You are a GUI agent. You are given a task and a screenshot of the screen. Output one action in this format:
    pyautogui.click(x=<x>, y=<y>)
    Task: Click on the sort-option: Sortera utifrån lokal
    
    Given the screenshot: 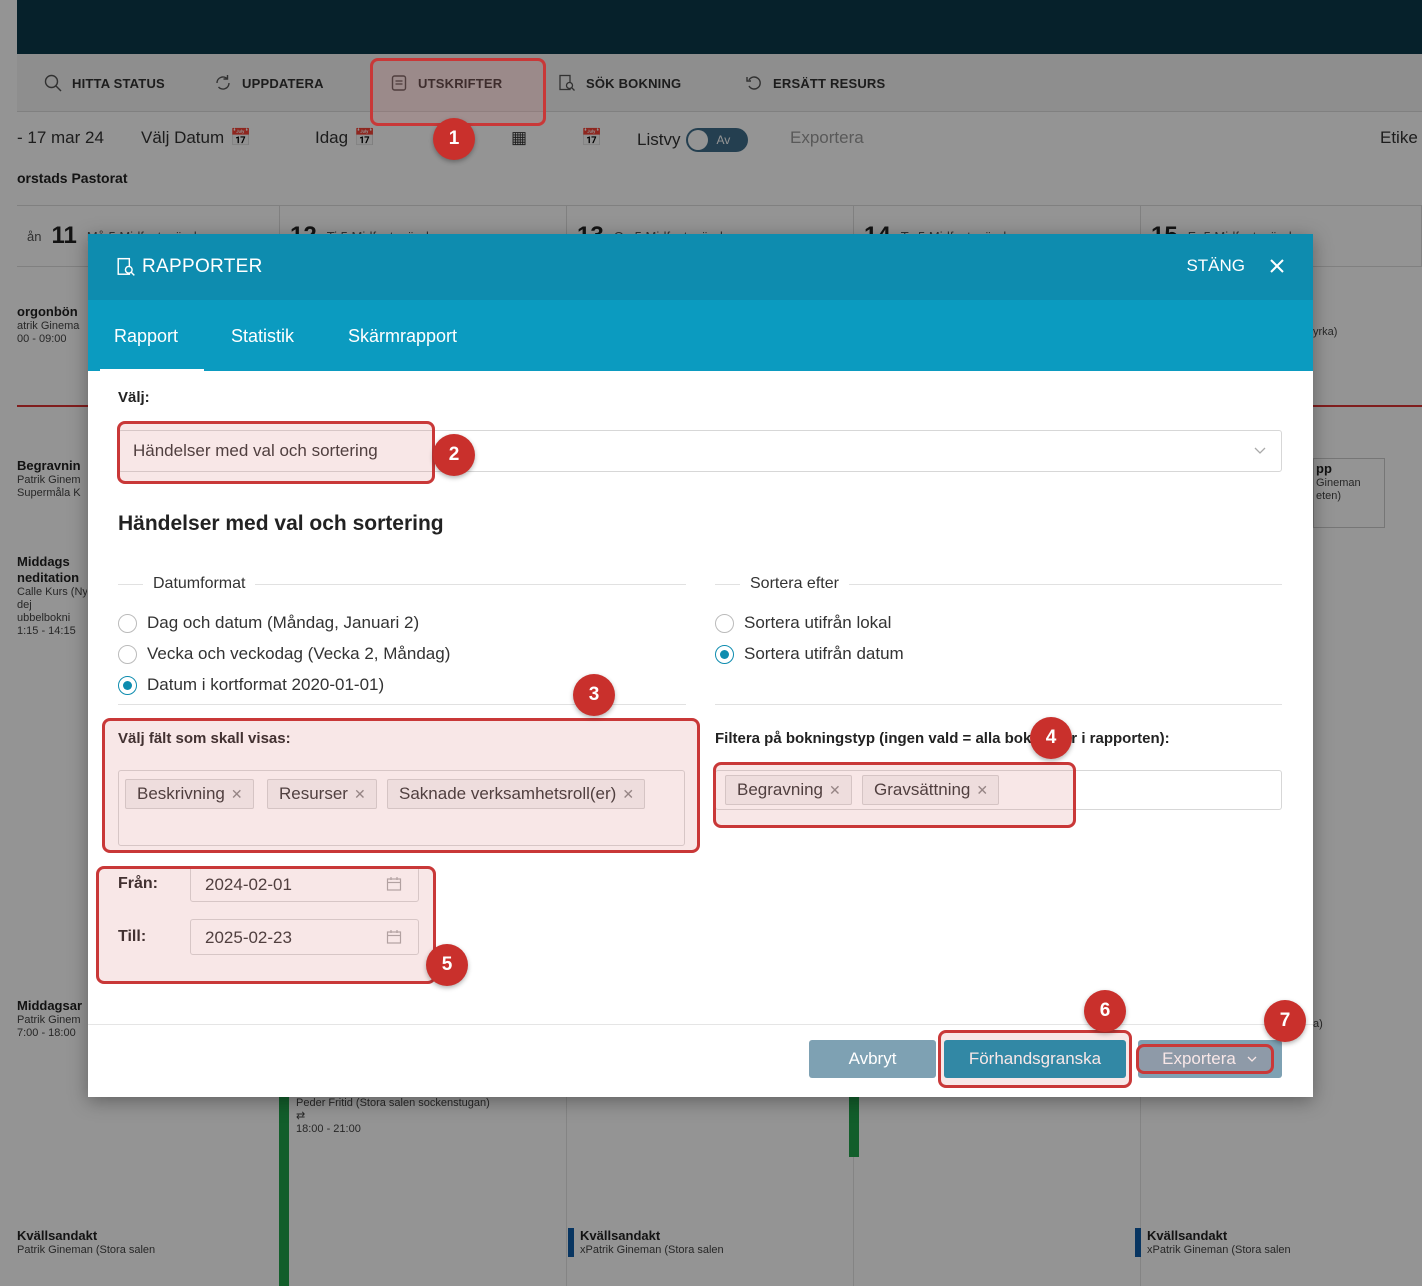 What is the action you would take?
    pyautogui.click(x=803, y=623)
    